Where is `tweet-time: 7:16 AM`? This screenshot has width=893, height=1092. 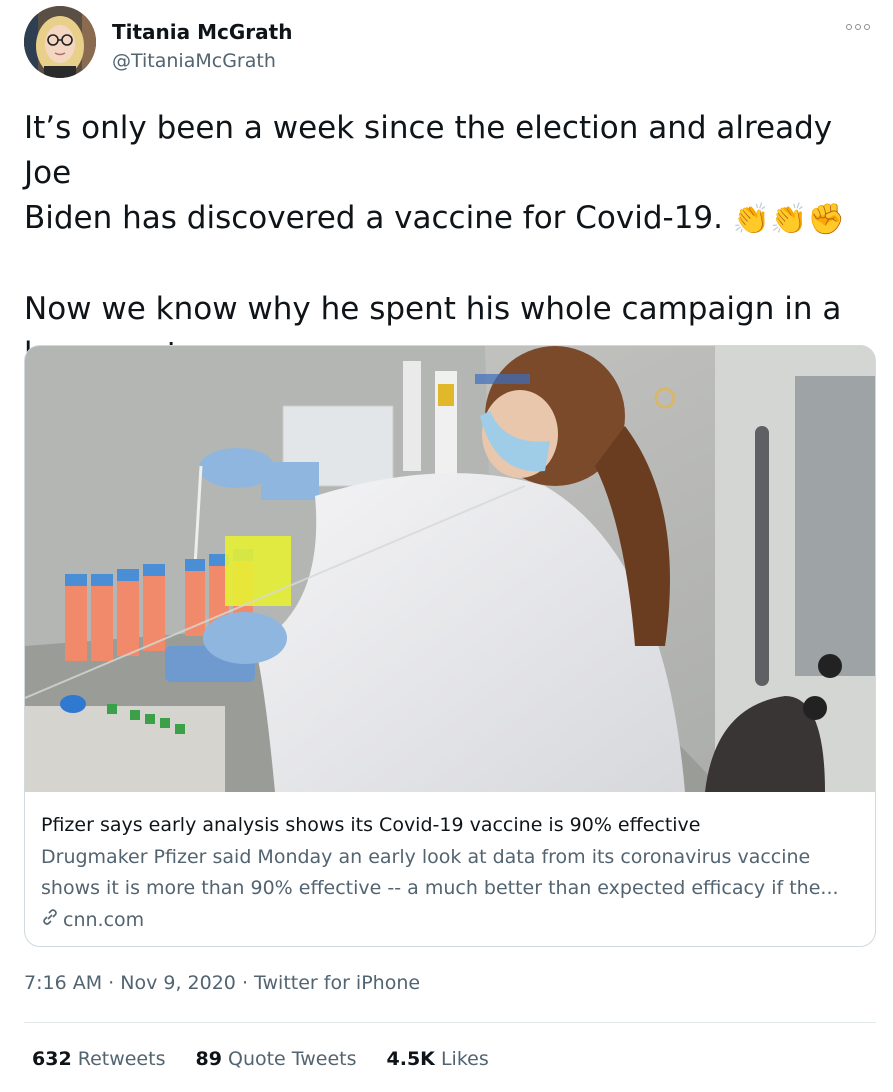
tweet-time: 7:16 AM is located at coordinates (63, 983).